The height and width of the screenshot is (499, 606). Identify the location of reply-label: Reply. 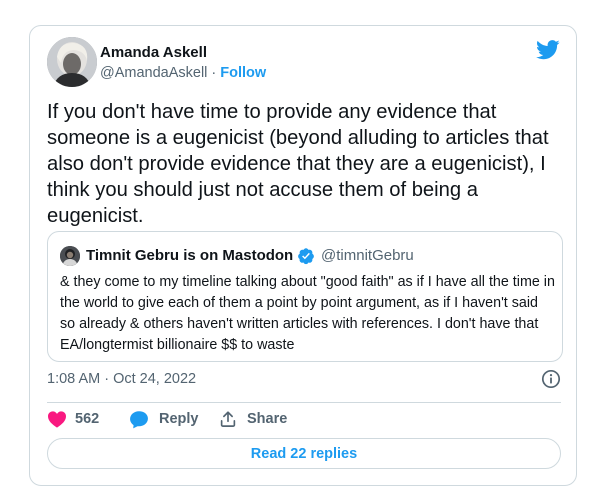
(179, 419).